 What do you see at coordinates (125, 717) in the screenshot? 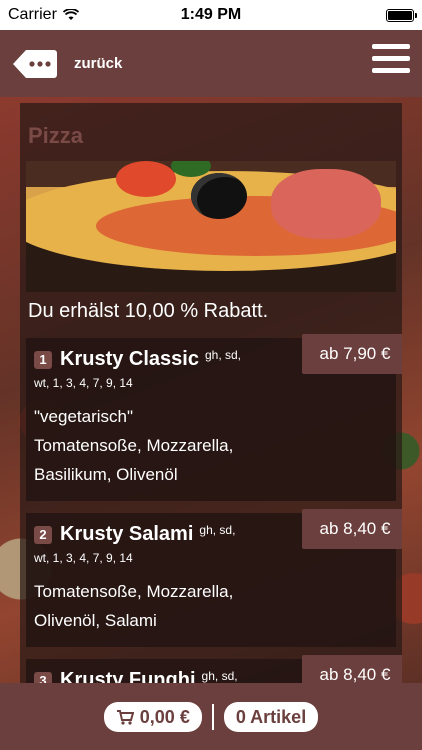
I see `shopping-cart-icon` at bounding box center [125, 717].